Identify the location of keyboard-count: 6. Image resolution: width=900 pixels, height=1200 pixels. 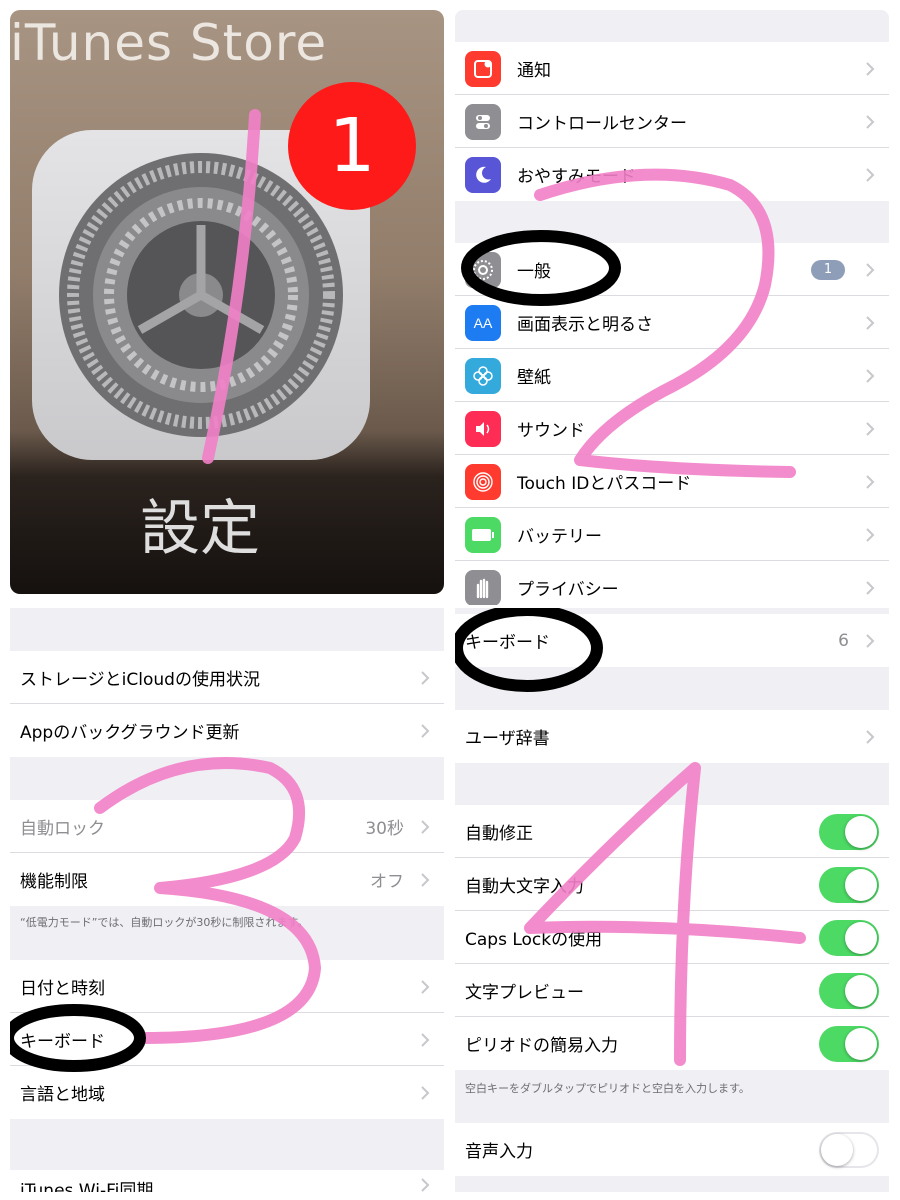
(843, 640).